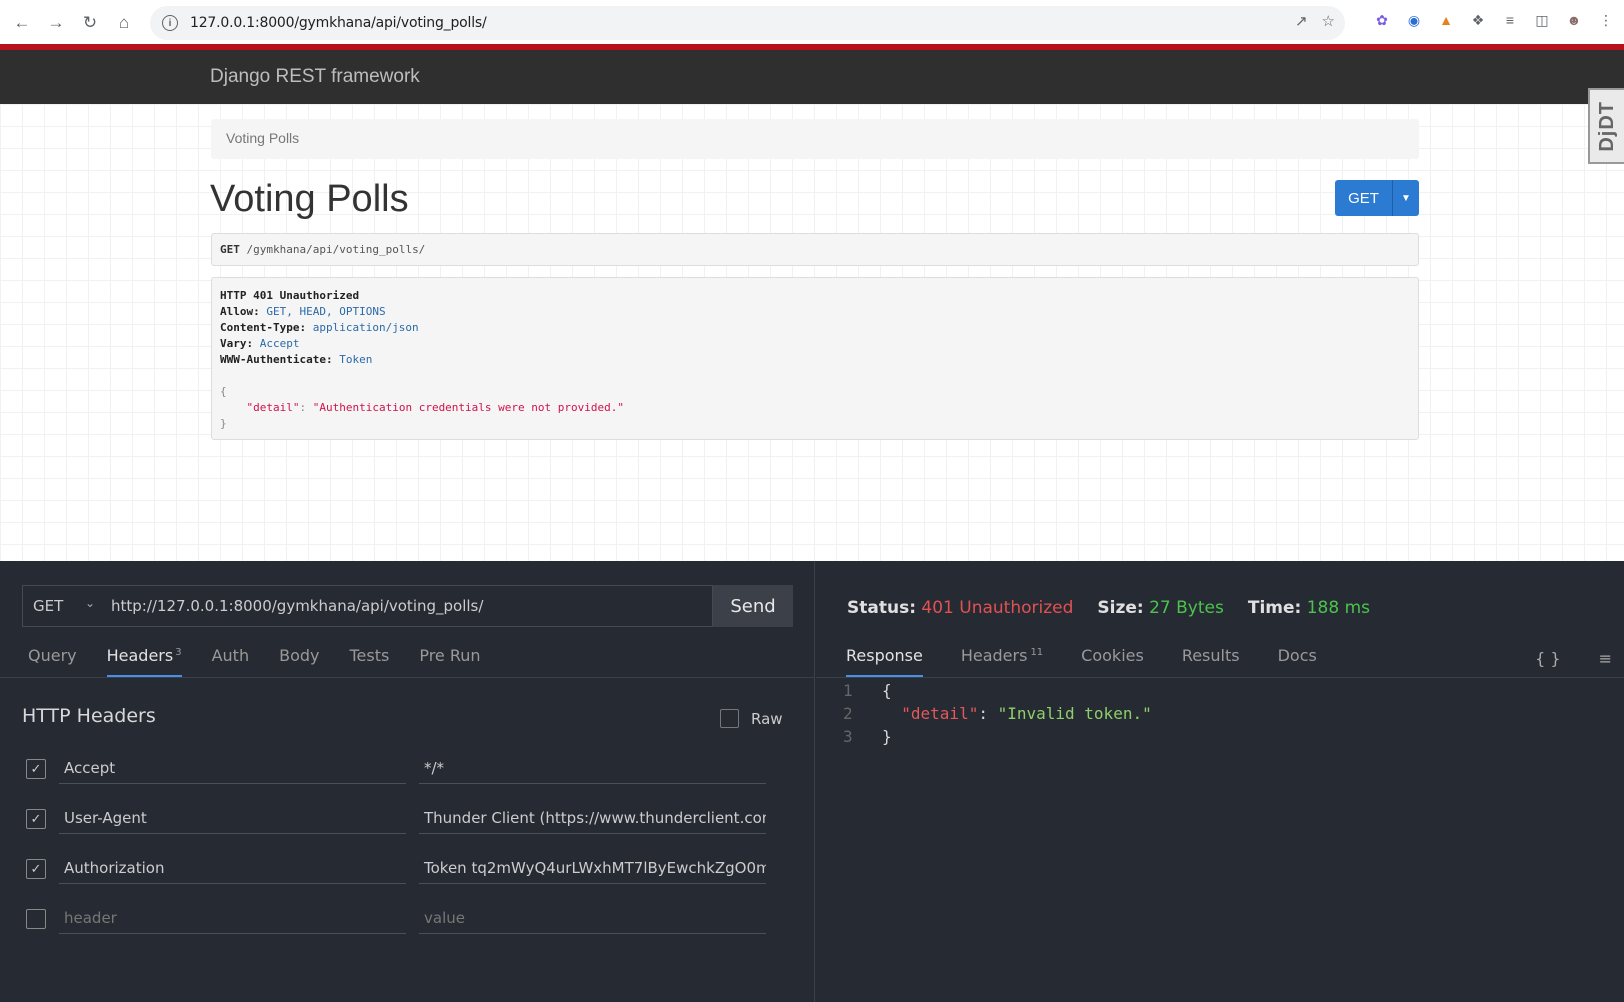 Image resolution: width=1624 pixels, height=1002 pixels. What do you see at coordinates (279, 343) in the screenshot?
I see `response-header-value: Accept` at bounding box center [279, 343].